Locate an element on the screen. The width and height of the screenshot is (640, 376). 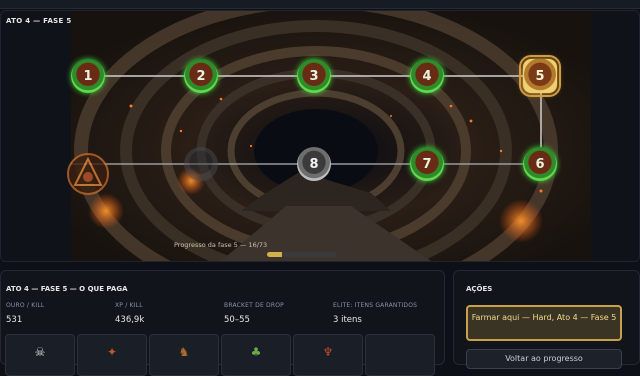
stat-drop-bracket: BRACKET DE DROP 50–55 is located at coordinates (254, 313).